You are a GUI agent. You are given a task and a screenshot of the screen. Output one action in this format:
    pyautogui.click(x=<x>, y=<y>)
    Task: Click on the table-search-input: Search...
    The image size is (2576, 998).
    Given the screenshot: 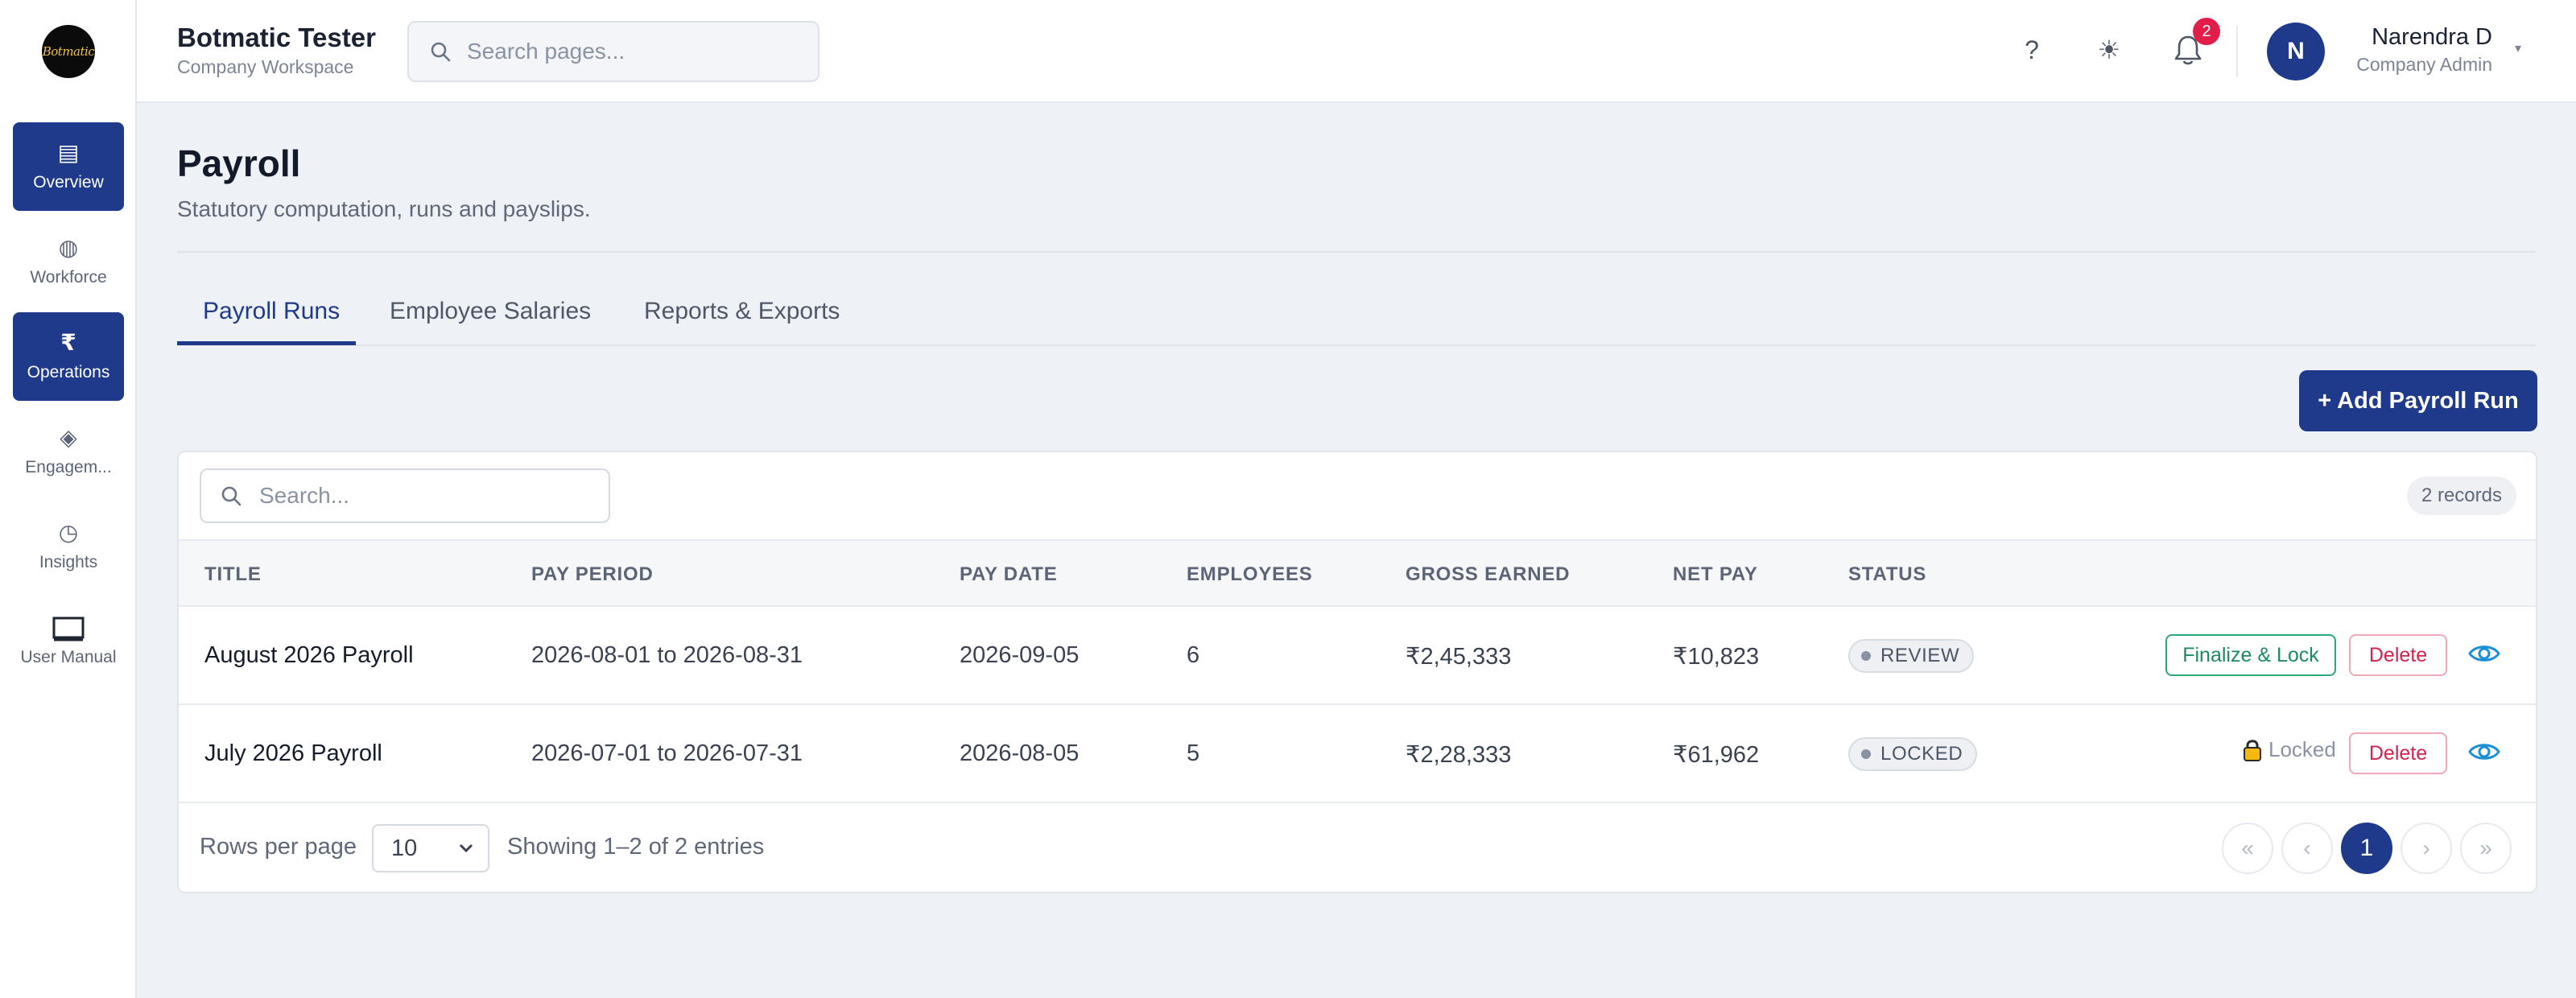 What is the action you would take?
    pyautogui.click(x=405, y=495)
    